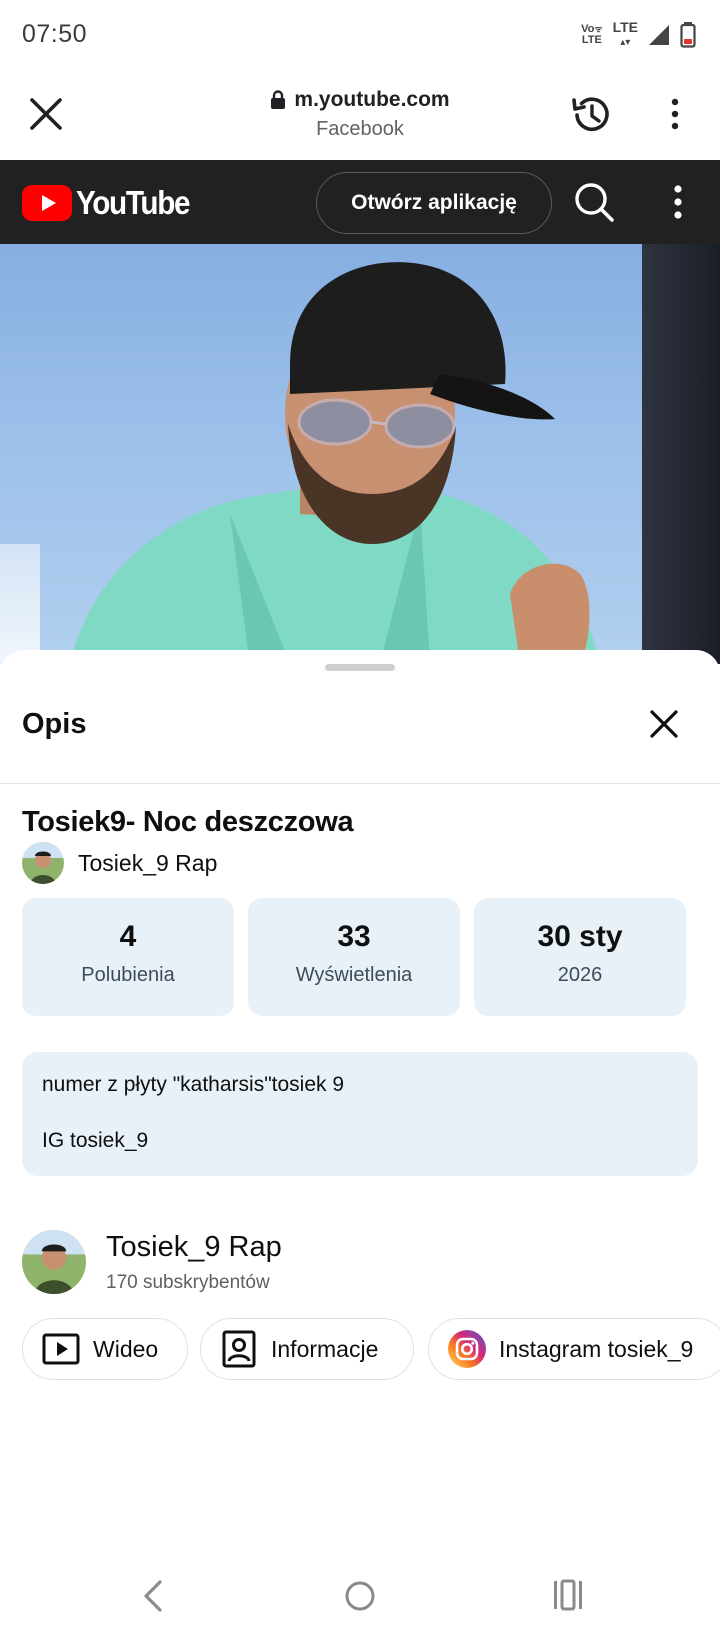 The height and width of the screenshot is (1640, 720). I want to click on youtube-play-logo-icon, so click(47, 203).